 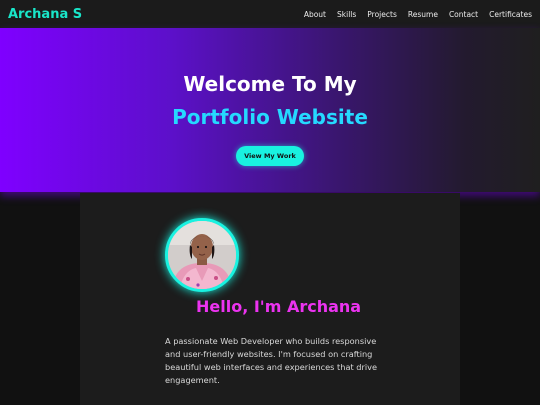 What do you see at coordinates (423, 14) in the screenshot?
I see `nav-link-resume: Resume` at bounding box center [423, 14].